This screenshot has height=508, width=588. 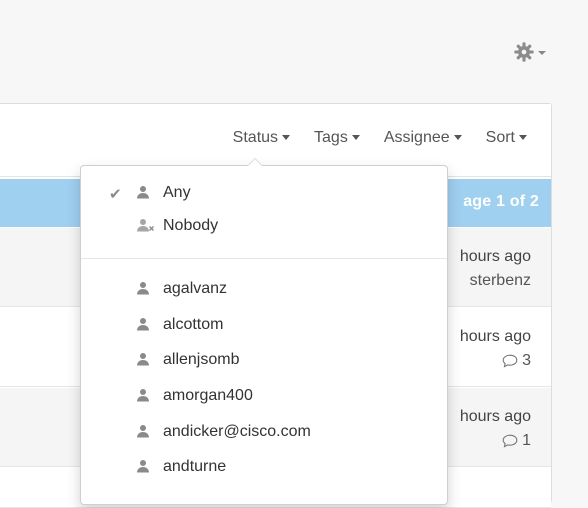 I want to click on comment-count-value: 1, so click(x=526, y=440).